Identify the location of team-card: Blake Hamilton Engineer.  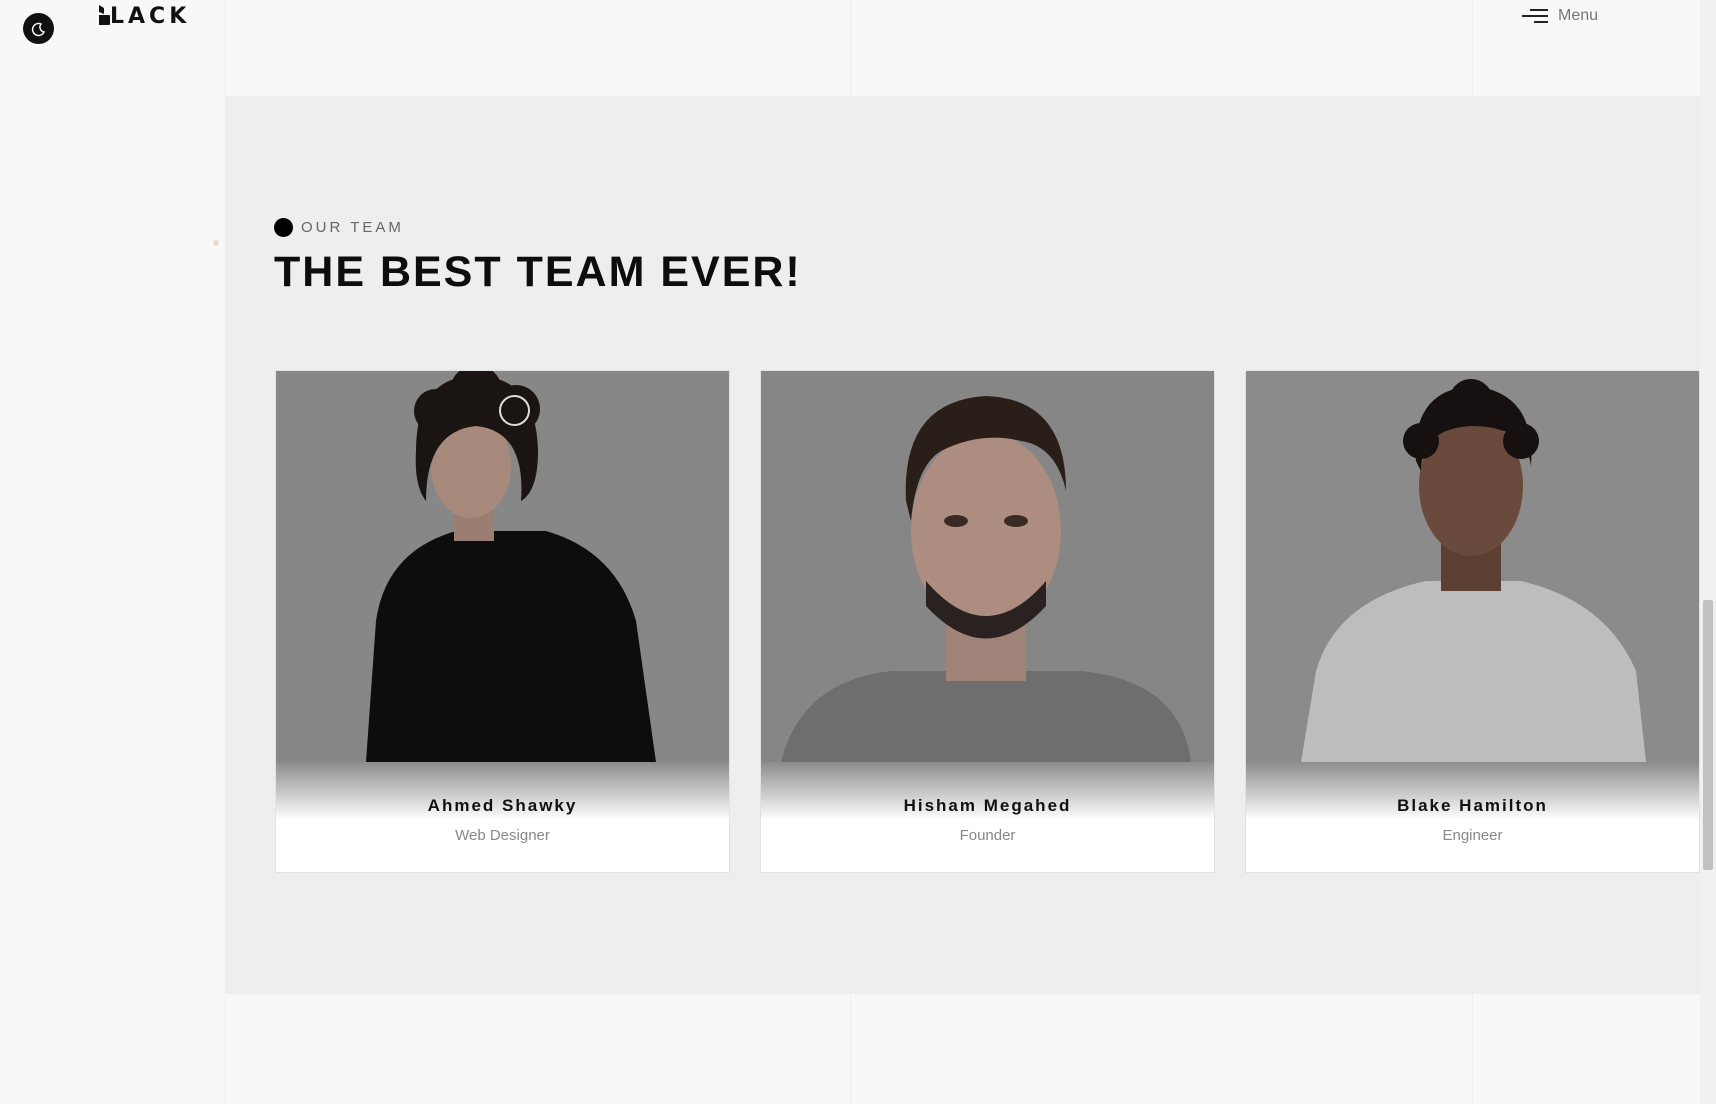
(1472, 621).